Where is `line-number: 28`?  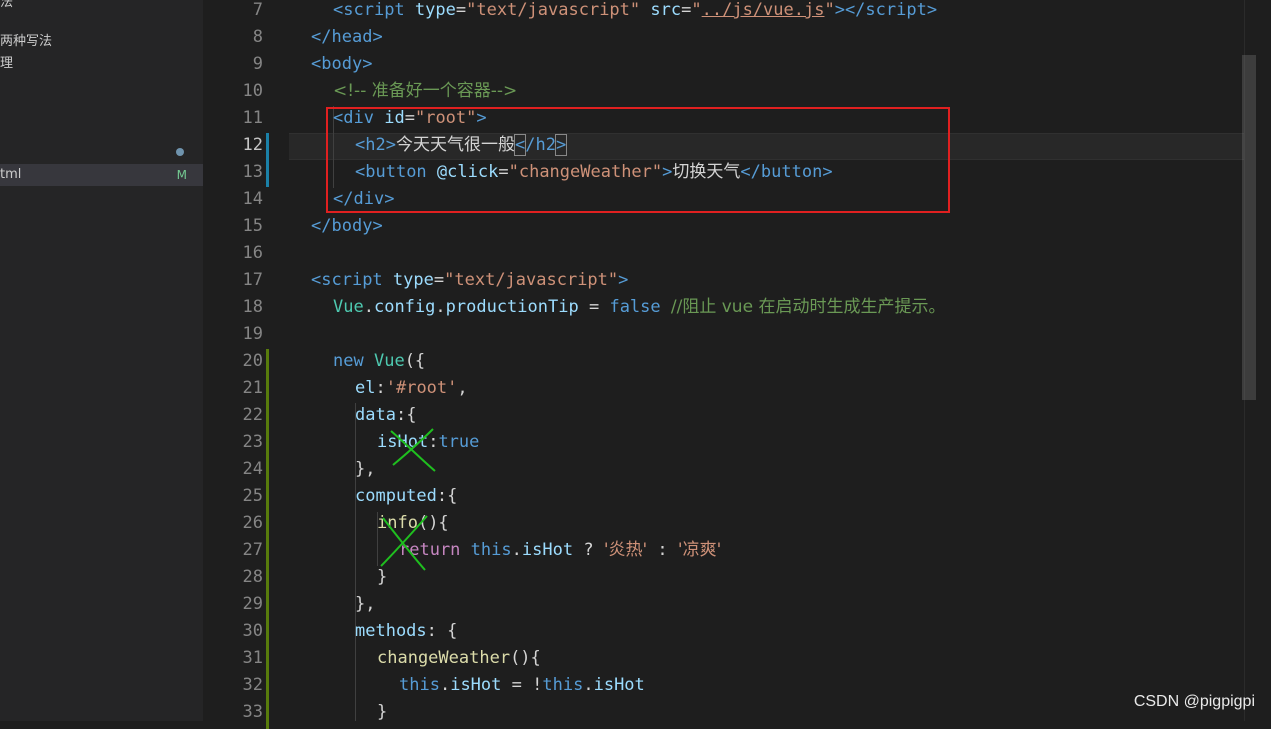 line-number: 28 is located at coordinates (252, 577).